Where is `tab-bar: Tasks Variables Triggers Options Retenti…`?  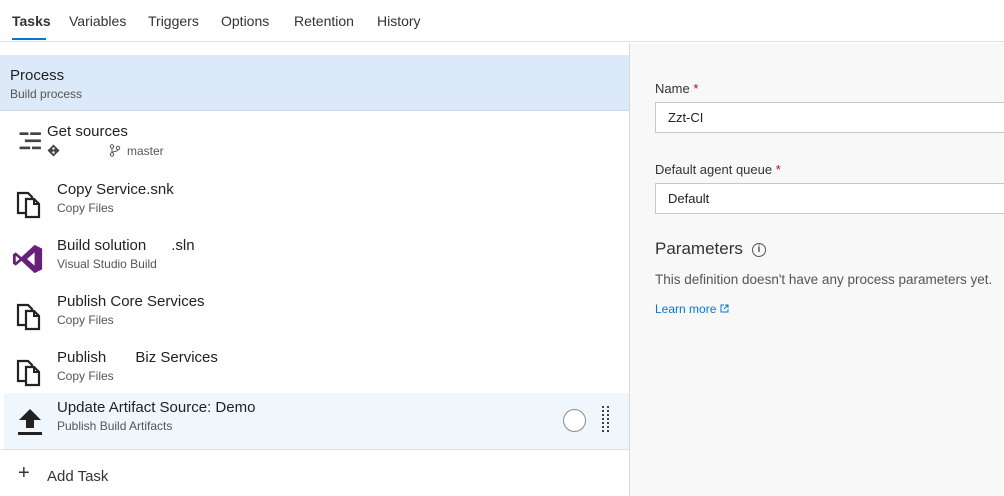
tab-bar: Tasks Variables Triggers Options Retenti… is located at coordinates (502, 21).